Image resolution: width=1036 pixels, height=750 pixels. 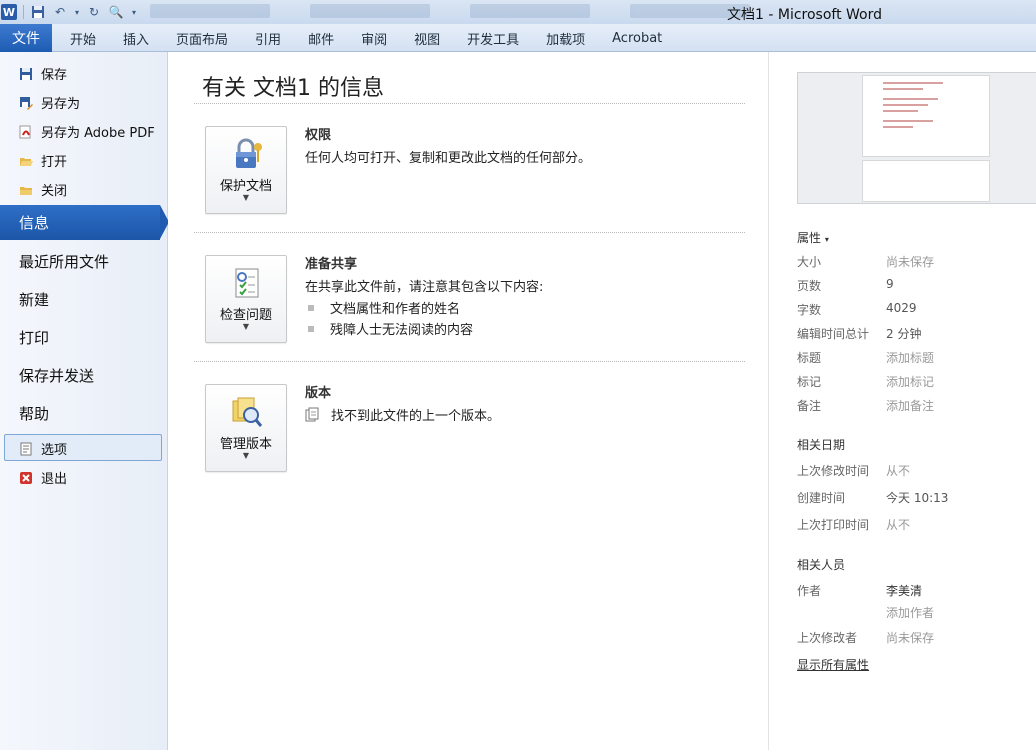 What do you see at coordinates (916, 138) in the screenshot?
I see `document-thumbnail` at bounding box center [916, 138].